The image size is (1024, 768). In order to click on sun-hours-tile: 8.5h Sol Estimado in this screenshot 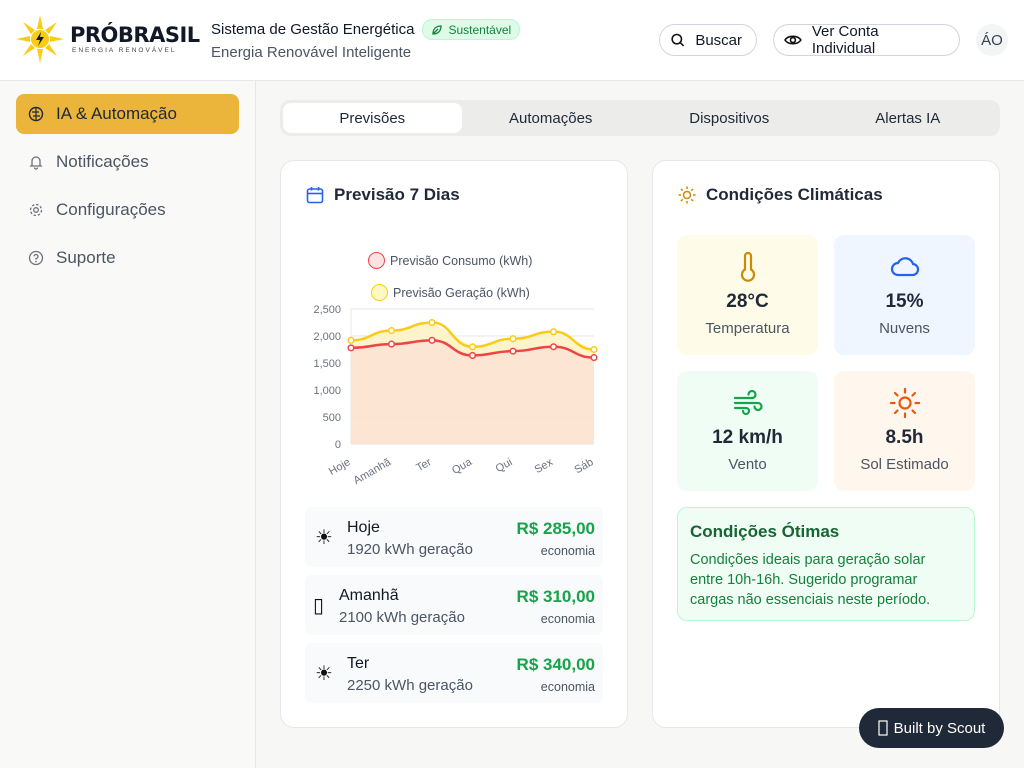, I will do `click(904, 431)`.